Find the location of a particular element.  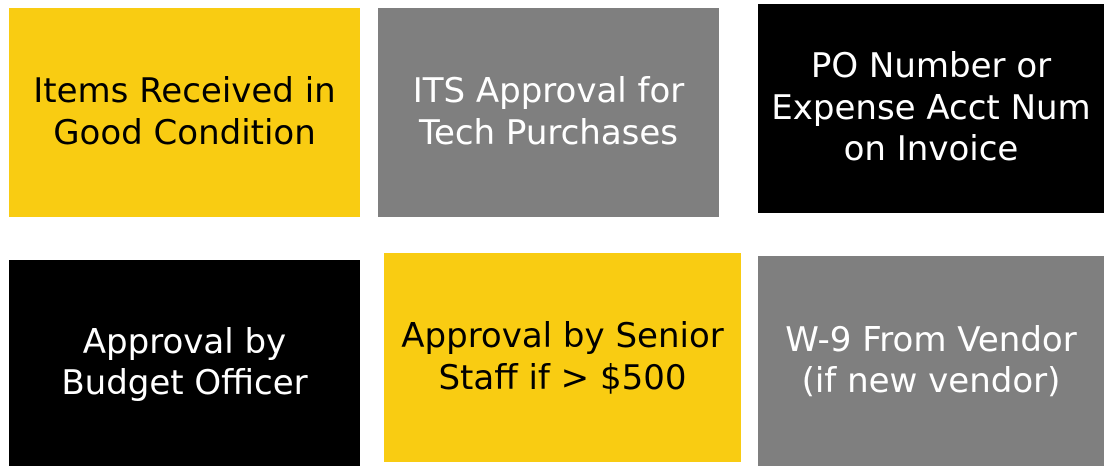

tile-text: Approval by Senior Staff if > $500 is located at coordinates (562, 357).